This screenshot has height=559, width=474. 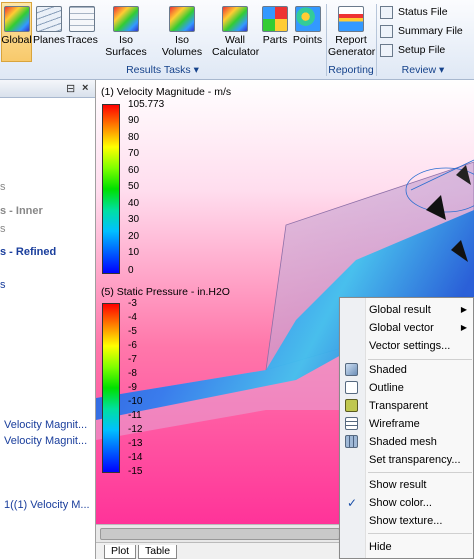 I want to click on points-button: Points, so click(x=307, y=32).